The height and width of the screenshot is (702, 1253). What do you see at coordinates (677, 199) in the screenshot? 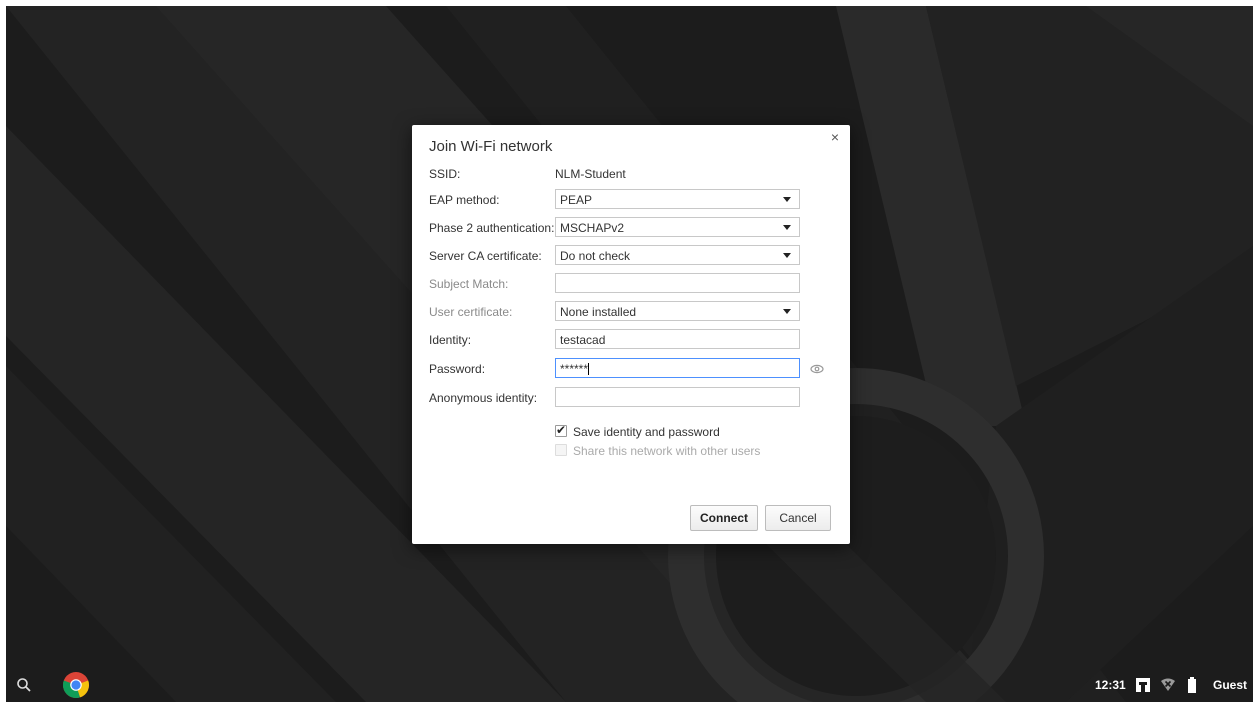
I see `eap-method-select: PEAP` at bounding box center [677, 199].